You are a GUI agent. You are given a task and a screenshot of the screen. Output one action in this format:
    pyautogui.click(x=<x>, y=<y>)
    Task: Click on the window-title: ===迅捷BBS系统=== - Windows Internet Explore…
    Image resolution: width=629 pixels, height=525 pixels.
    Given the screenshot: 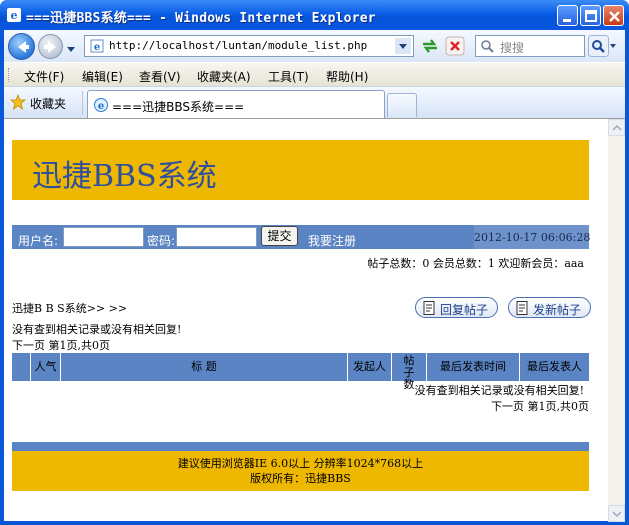 What is the action you would take?
    pyautogui.click(x=201, y=18)
    